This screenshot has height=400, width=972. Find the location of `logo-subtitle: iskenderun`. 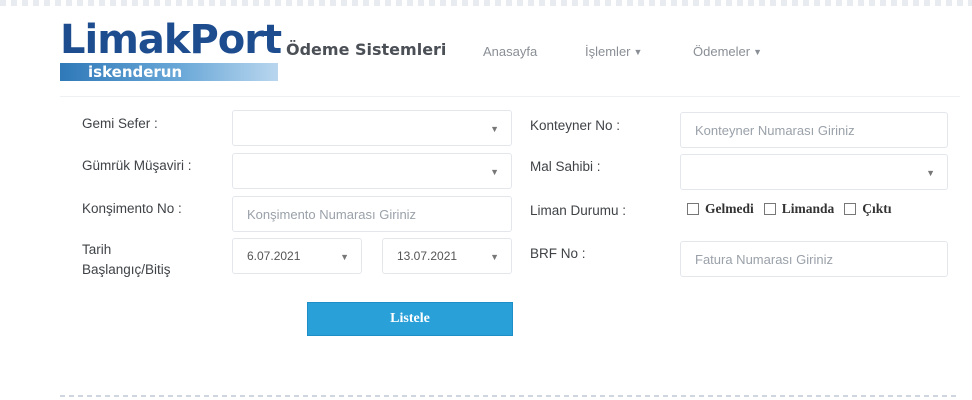

logo-subtitle: iskenderun is located at coordinates (135, 72).